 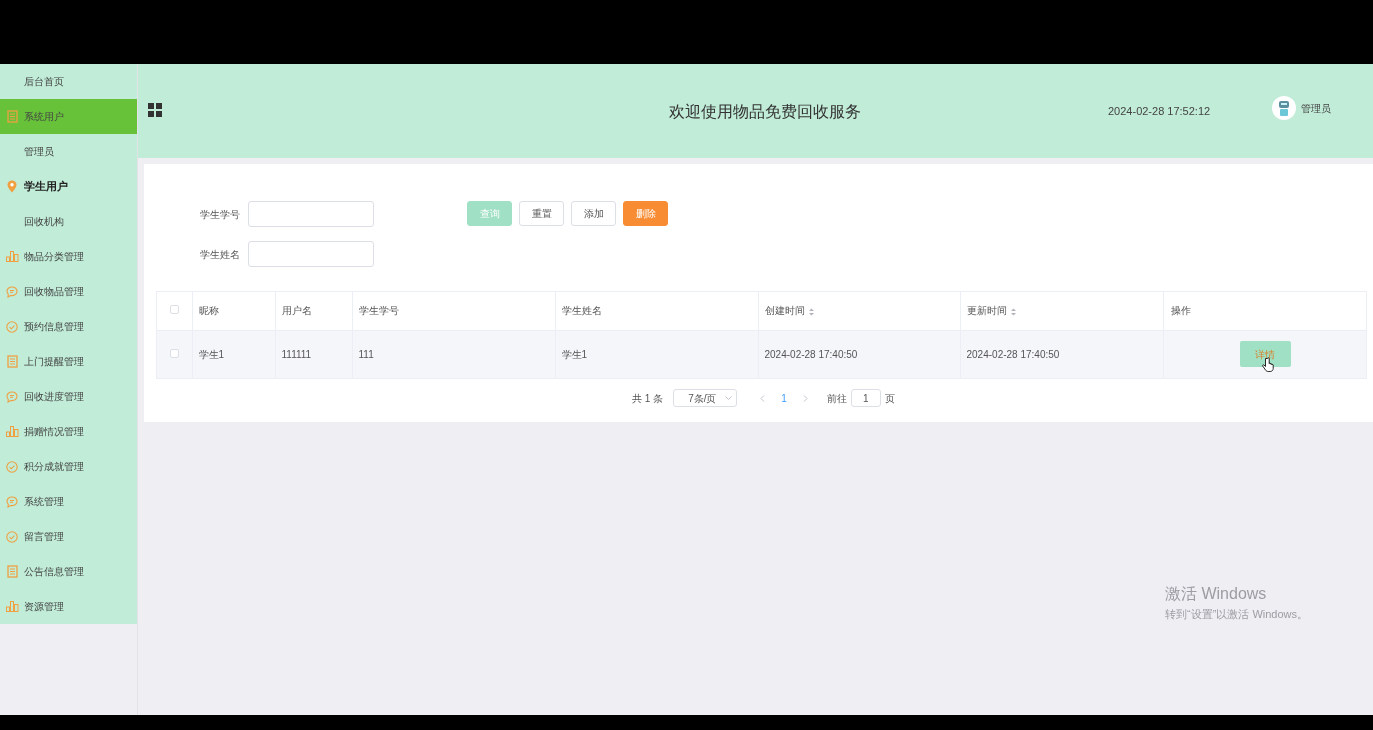 I want to click on column-header: 创建时间, so click(x=784, y=311).